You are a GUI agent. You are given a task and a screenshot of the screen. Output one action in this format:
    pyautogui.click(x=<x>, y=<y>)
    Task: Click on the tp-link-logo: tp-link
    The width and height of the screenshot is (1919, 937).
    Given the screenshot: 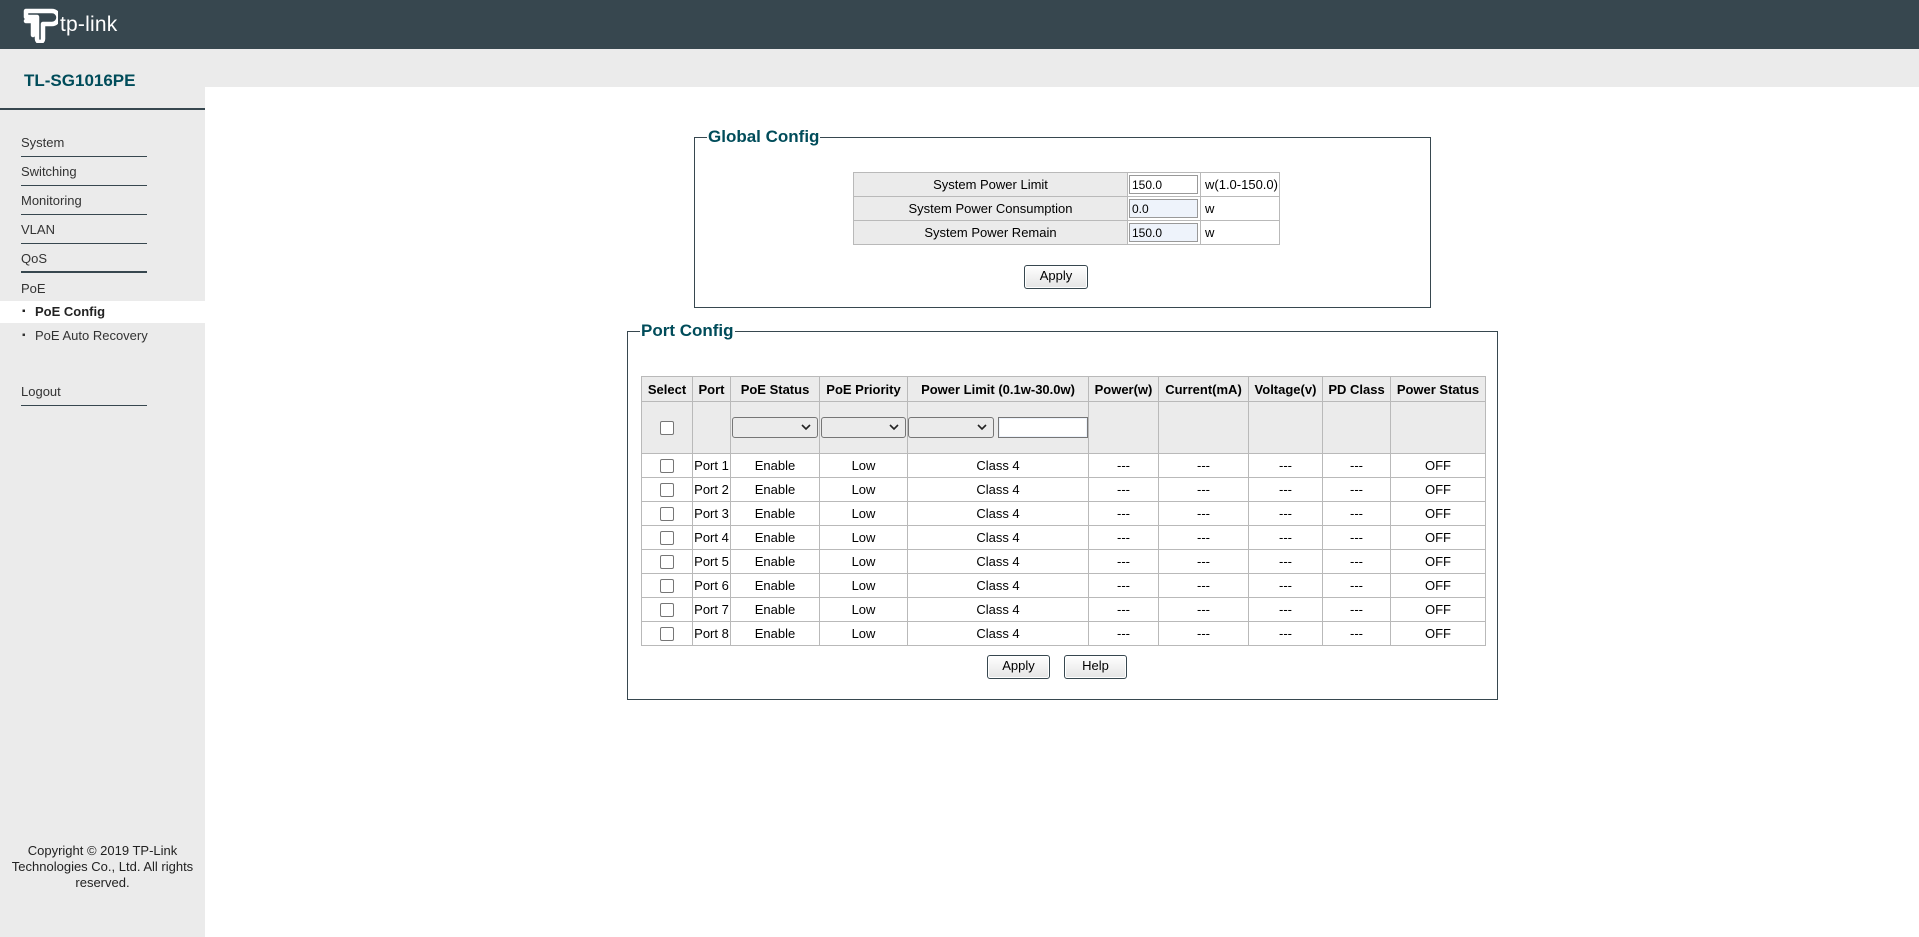 What is the action you would take?
    pyautogui.click(x=69, y=25)
    